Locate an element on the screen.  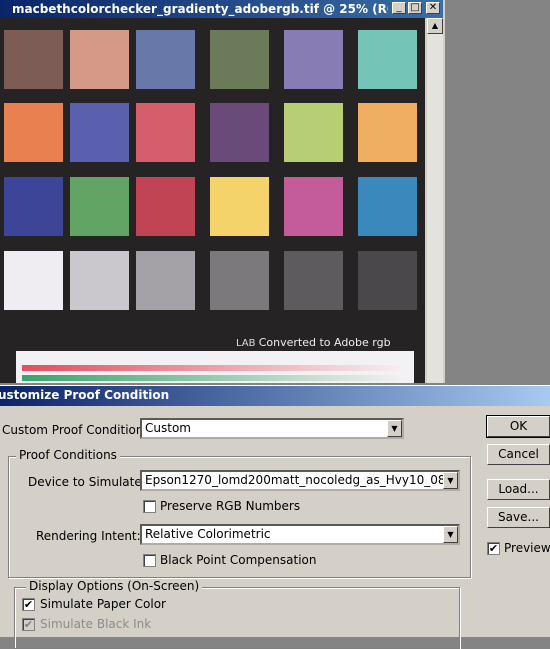
black-ink-checkbox: ✔ is located at coordinates (28, 624).